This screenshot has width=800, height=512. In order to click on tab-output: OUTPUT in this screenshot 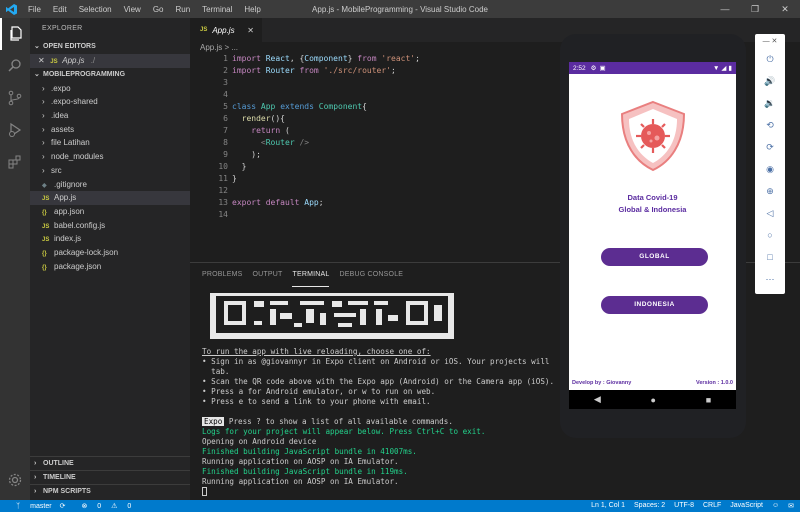, I will do `click(268, 275)`.